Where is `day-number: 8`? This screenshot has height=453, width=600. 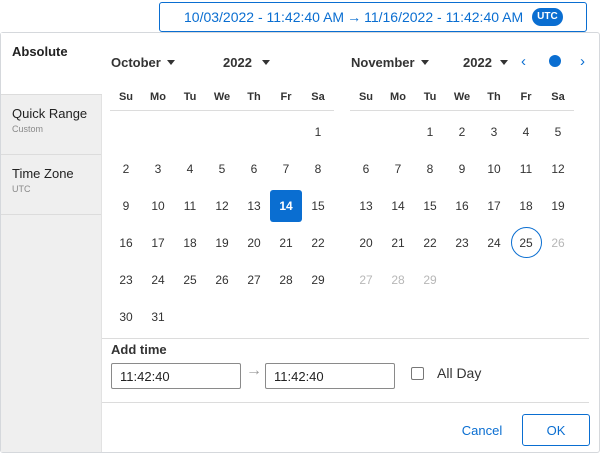
day-number: 8 is located at coordinates (318, 168).